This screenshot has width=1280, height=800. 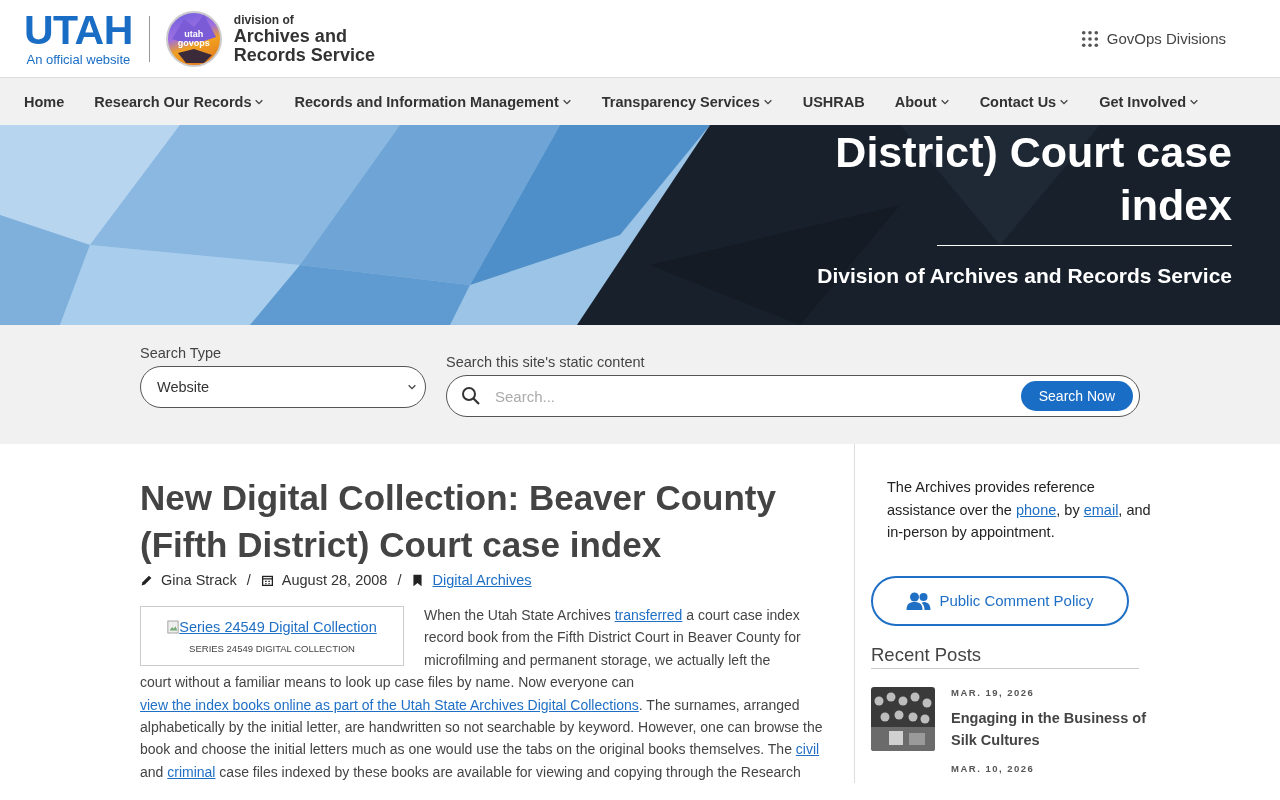 What do you see at coordinates (173, 626) in the screenshot?
I see `broken-image-icon` at bounding box center [173, 626].